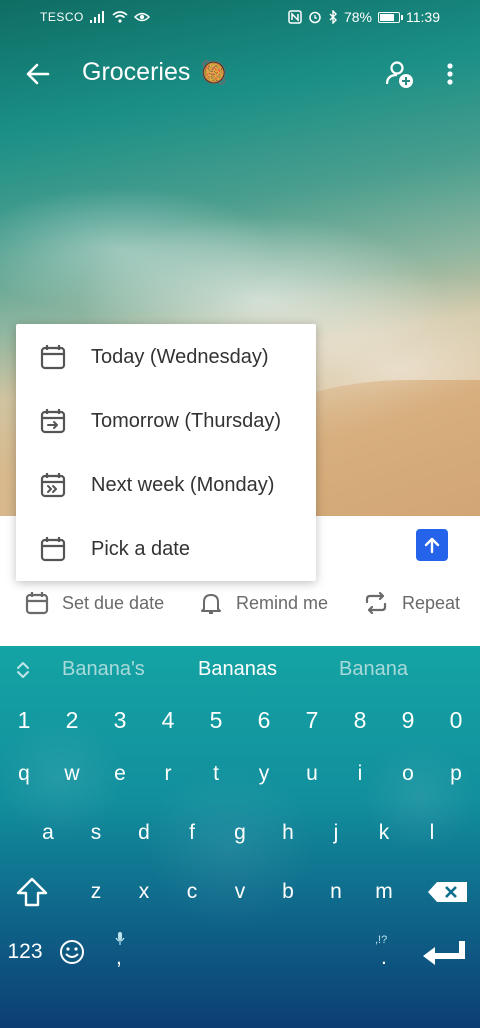  I want to click on comma-key: ,, so click(120, 952).